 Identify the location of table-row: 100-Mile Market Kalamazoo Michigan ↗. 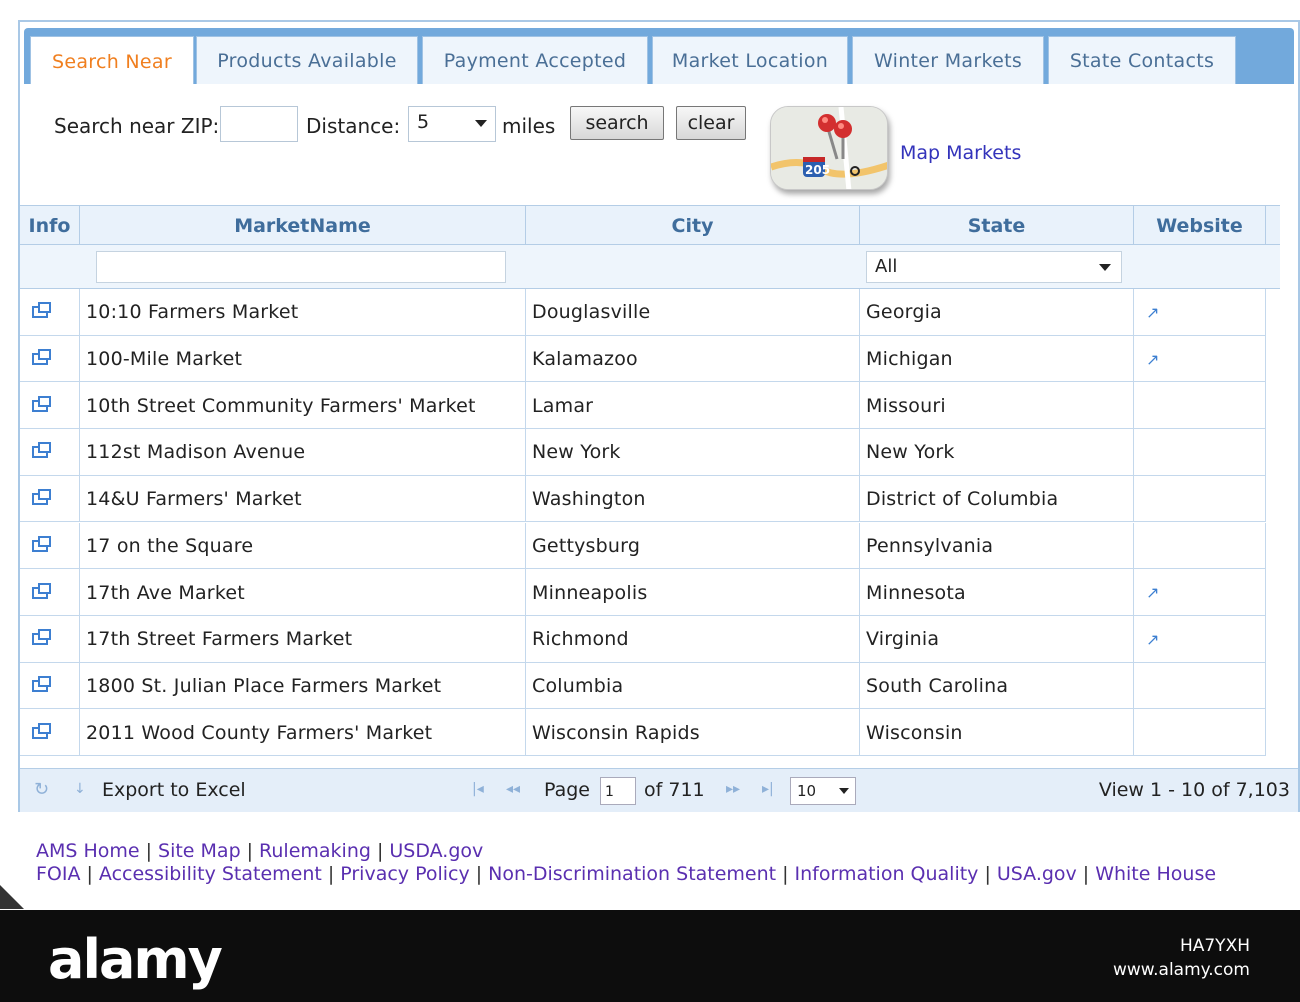
(643, 359).